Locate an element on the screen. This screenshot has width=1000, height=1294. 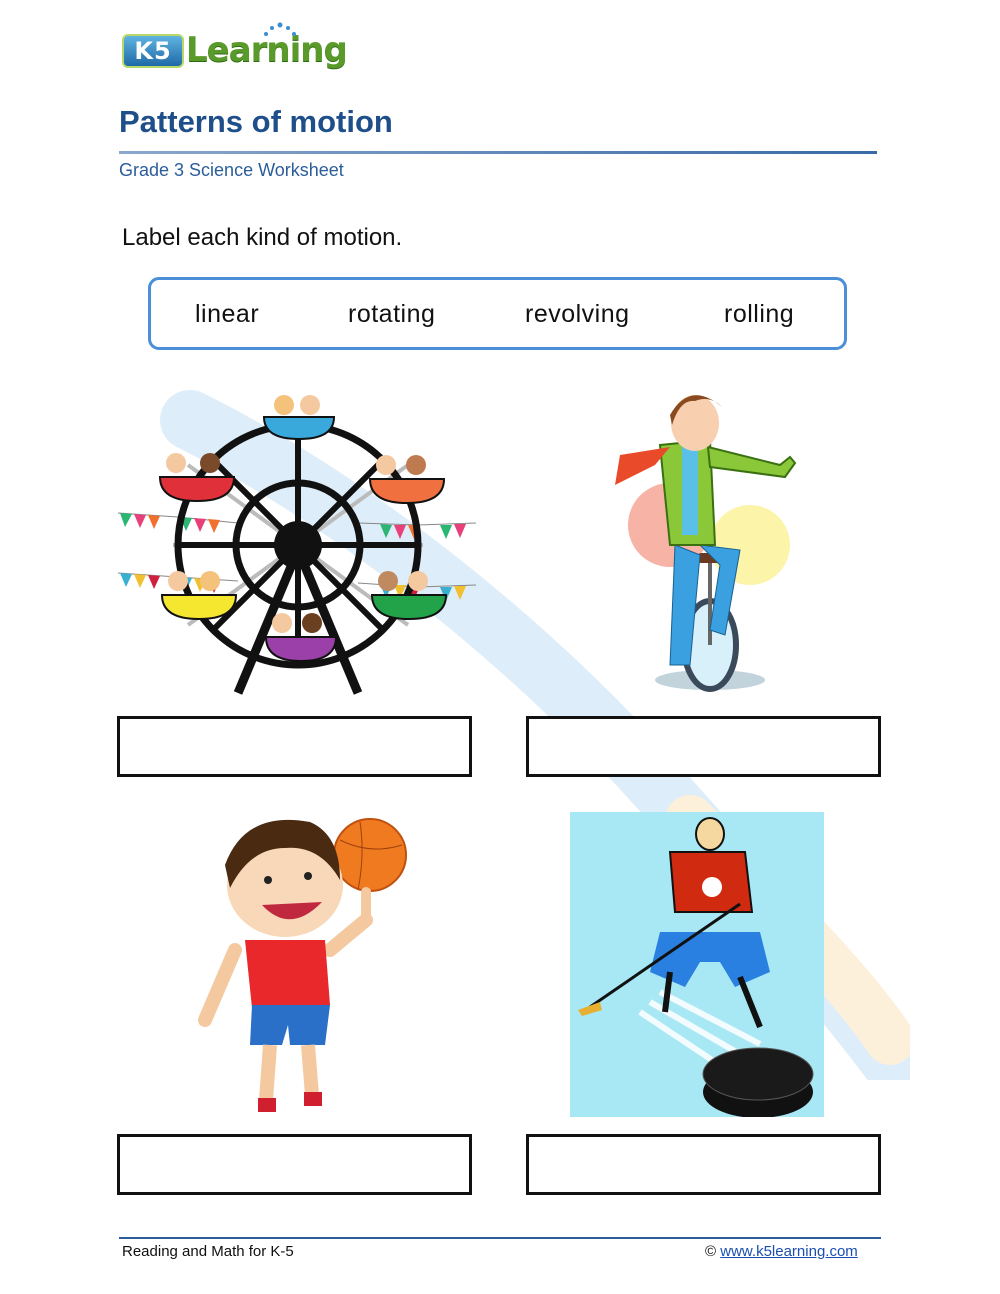
logo-figure-icon is located at coordinates (280, 29).